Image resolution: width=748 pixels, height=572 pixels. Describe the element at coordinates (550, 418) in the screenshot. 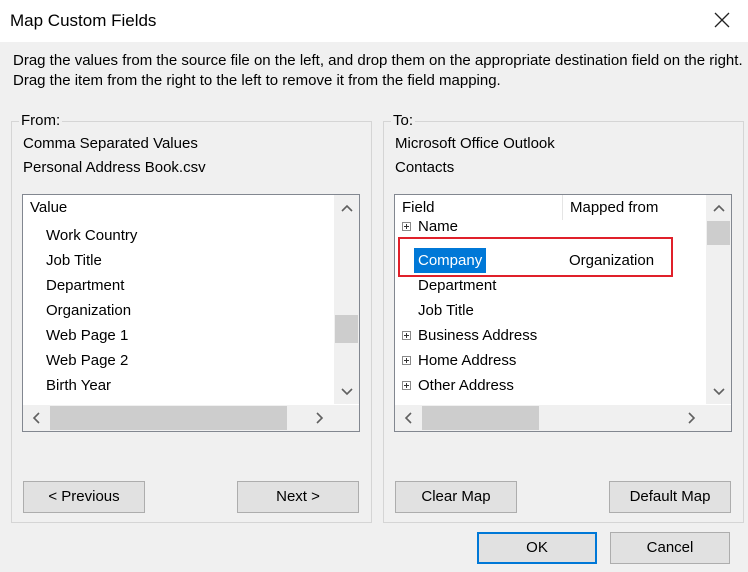

I see `destination-horizontal-scrollbar` at that location.